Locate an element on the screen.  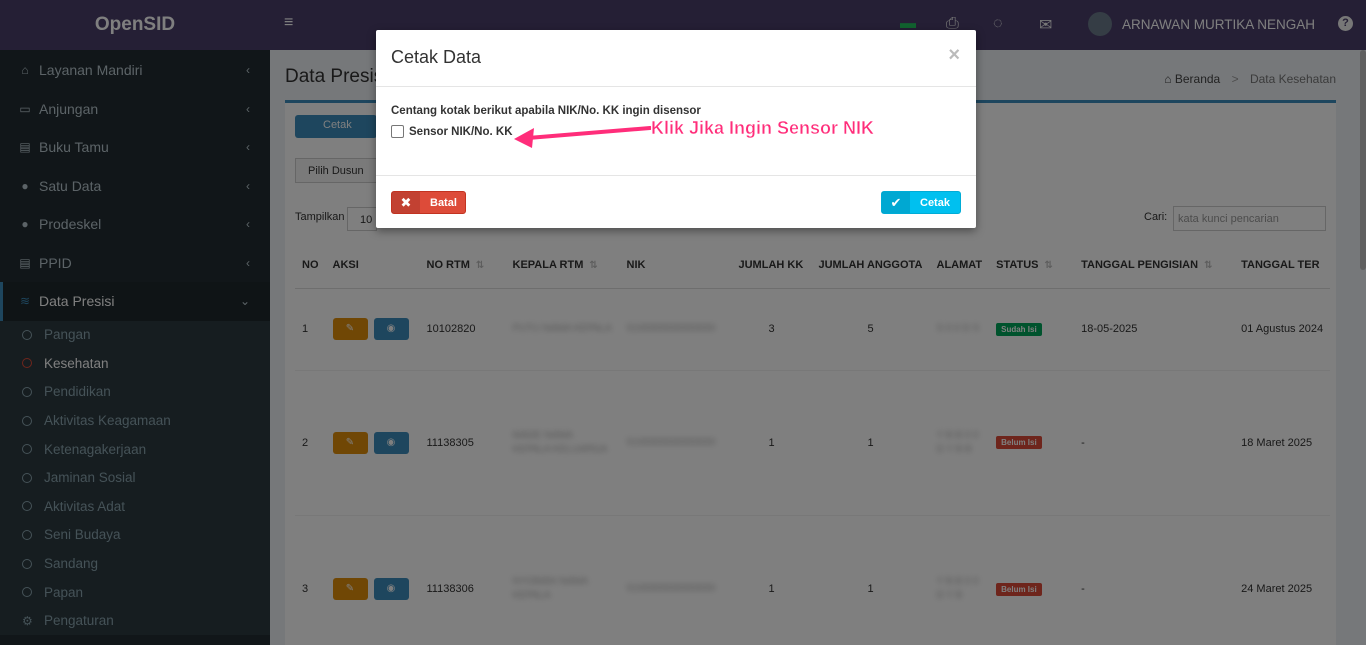
sensor-checkbox-label: Sensor NIK/No. KK is located at coordinates (461, 132).